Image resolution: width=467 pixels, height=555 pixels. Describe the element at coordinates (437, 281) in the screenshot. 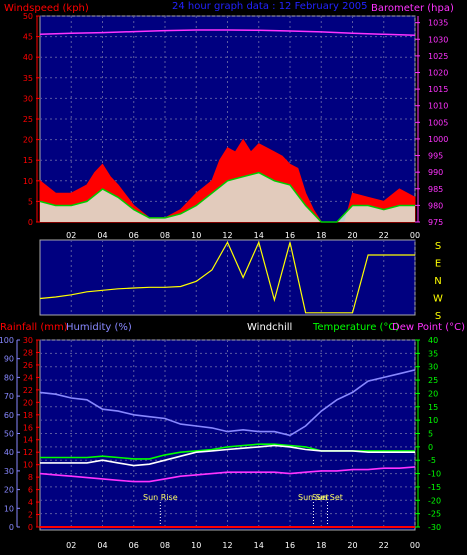

I see `direction-label: N` at that location.